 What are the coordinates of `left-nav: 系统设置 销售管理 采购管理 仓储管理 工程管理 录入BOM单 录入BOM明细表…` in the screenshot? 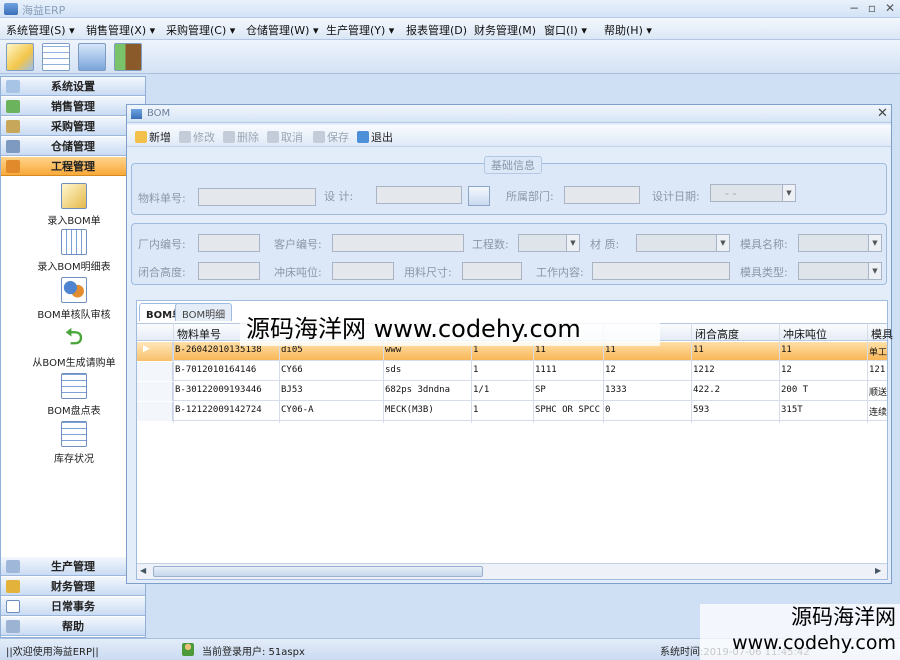 It's located at (73, 357).